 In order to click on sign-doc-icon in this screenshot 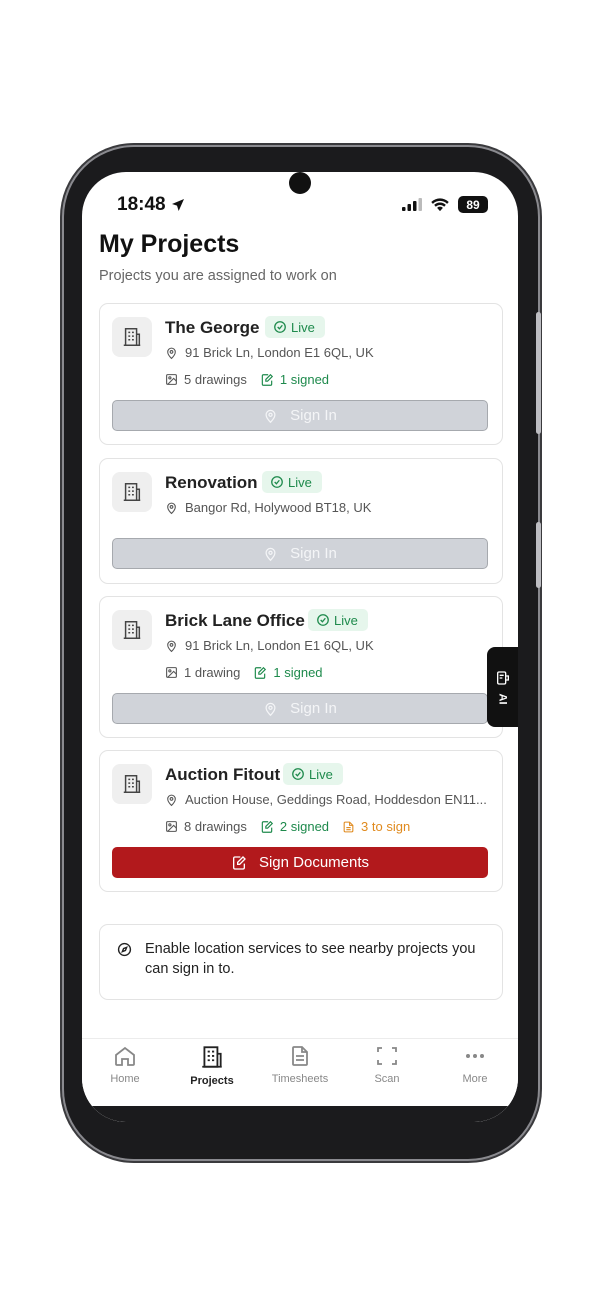, I will do `click(239, 862)`.